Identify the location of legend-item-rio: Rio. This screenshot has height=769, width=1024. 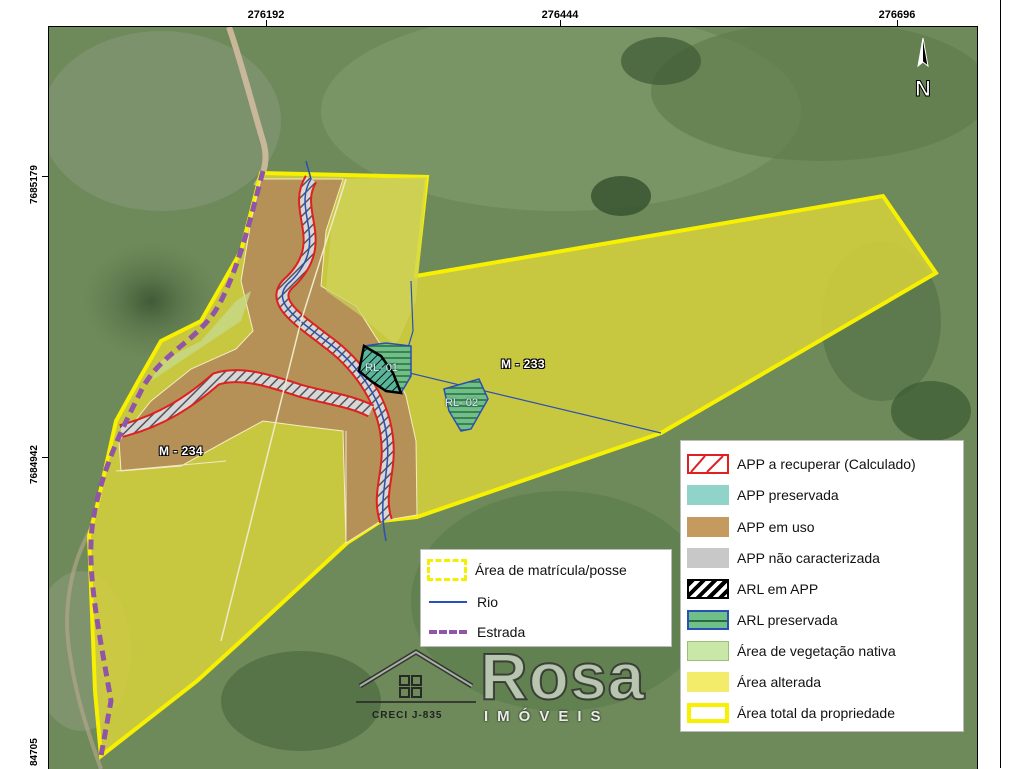
(462, 602).